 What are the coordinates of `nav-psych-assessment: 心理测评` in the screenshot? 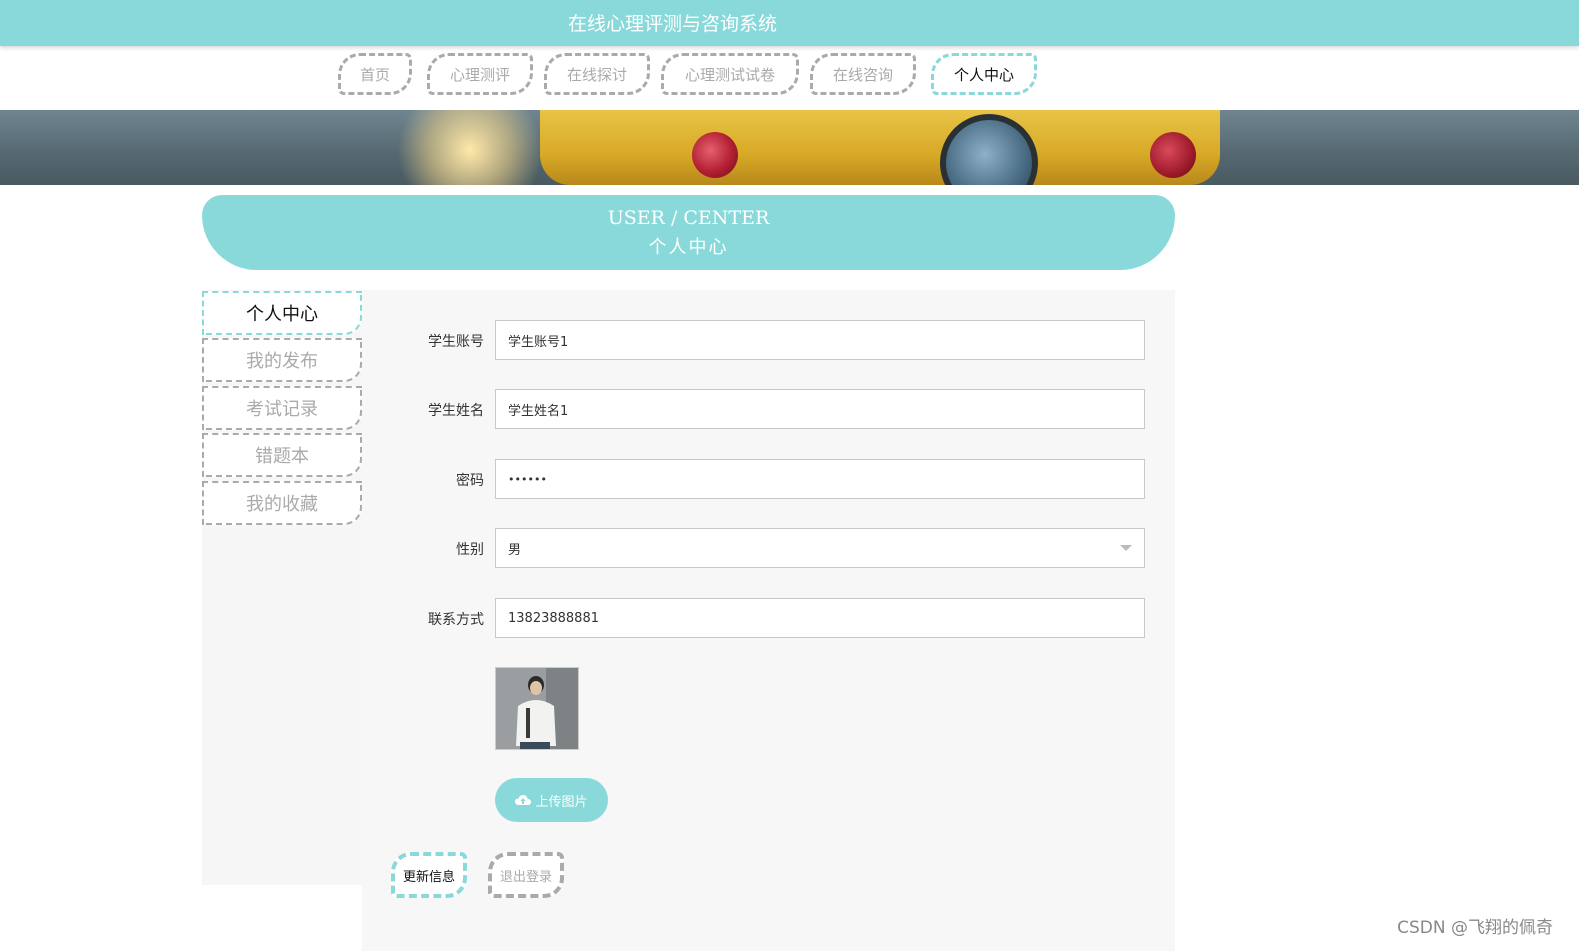 It's located at (480, 74).